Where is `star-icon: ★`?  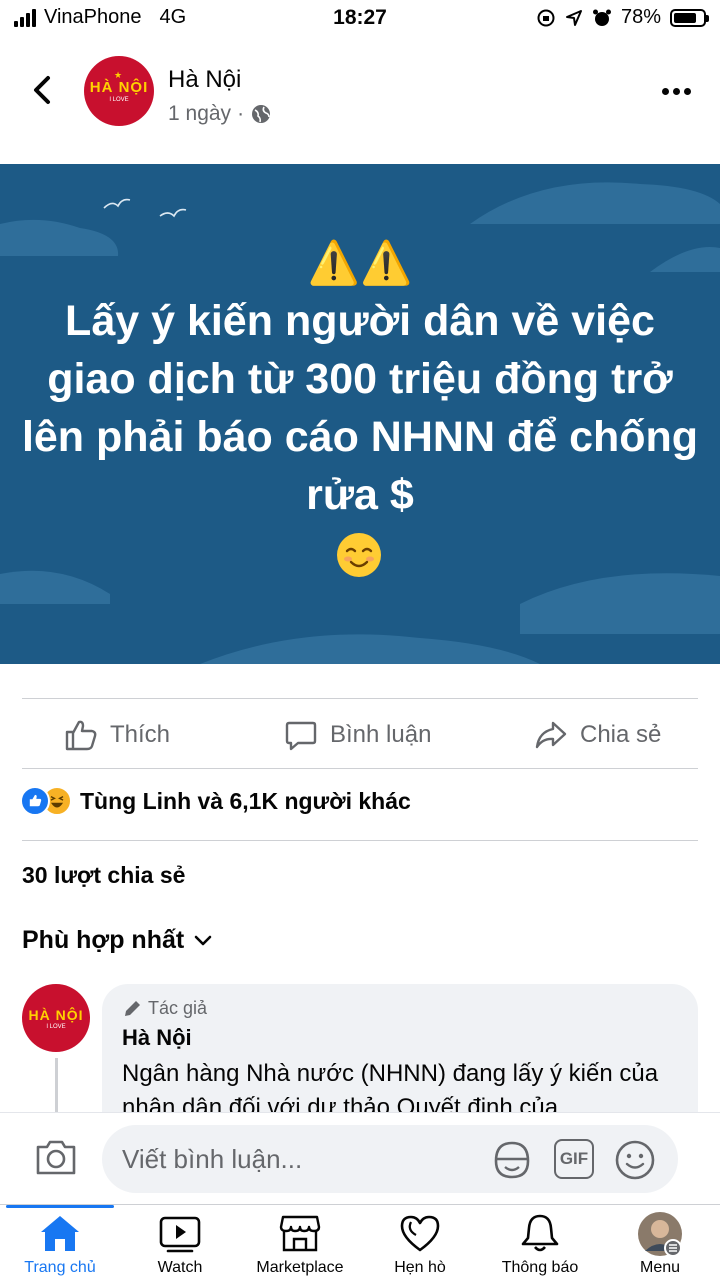
star-icon: ★ is located at coordinates (118, 75).